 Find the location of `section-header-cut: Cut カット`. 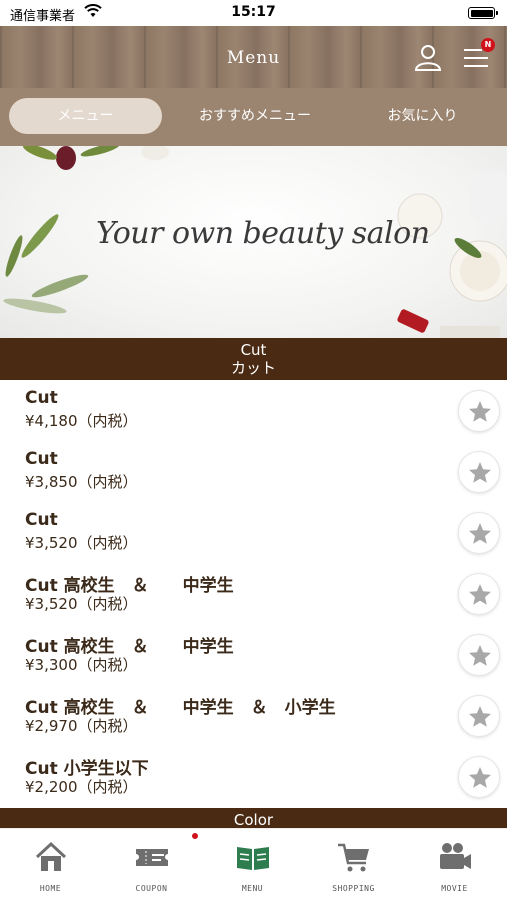

section-header-cut: Cut カット is located at coordinates (253, 359).